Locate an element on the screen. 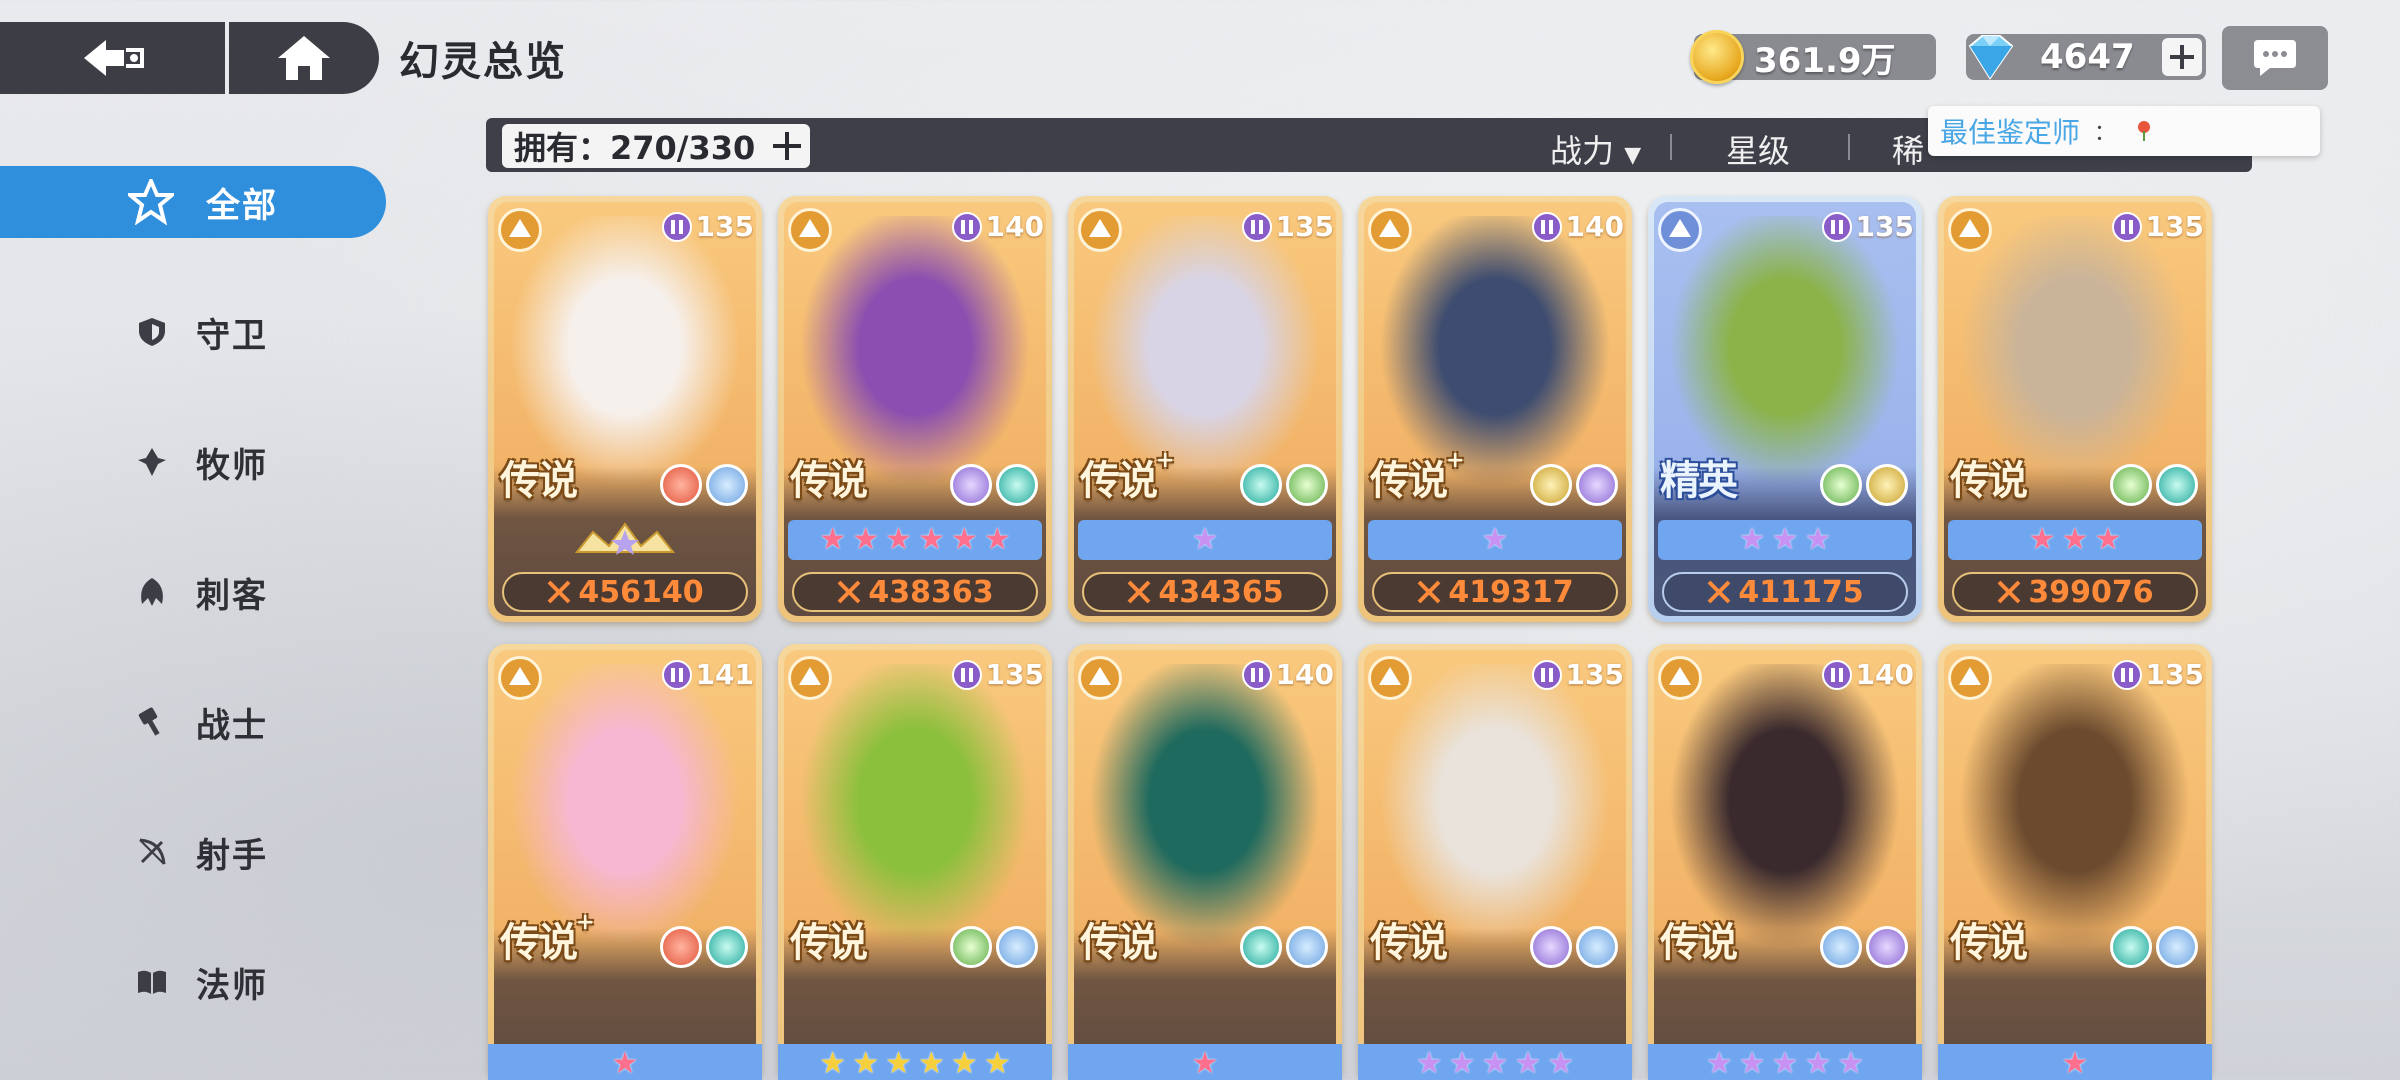  hero-card: 135 精英 ★ ★ ★ 411175 is located at coordinates (1785, 409).